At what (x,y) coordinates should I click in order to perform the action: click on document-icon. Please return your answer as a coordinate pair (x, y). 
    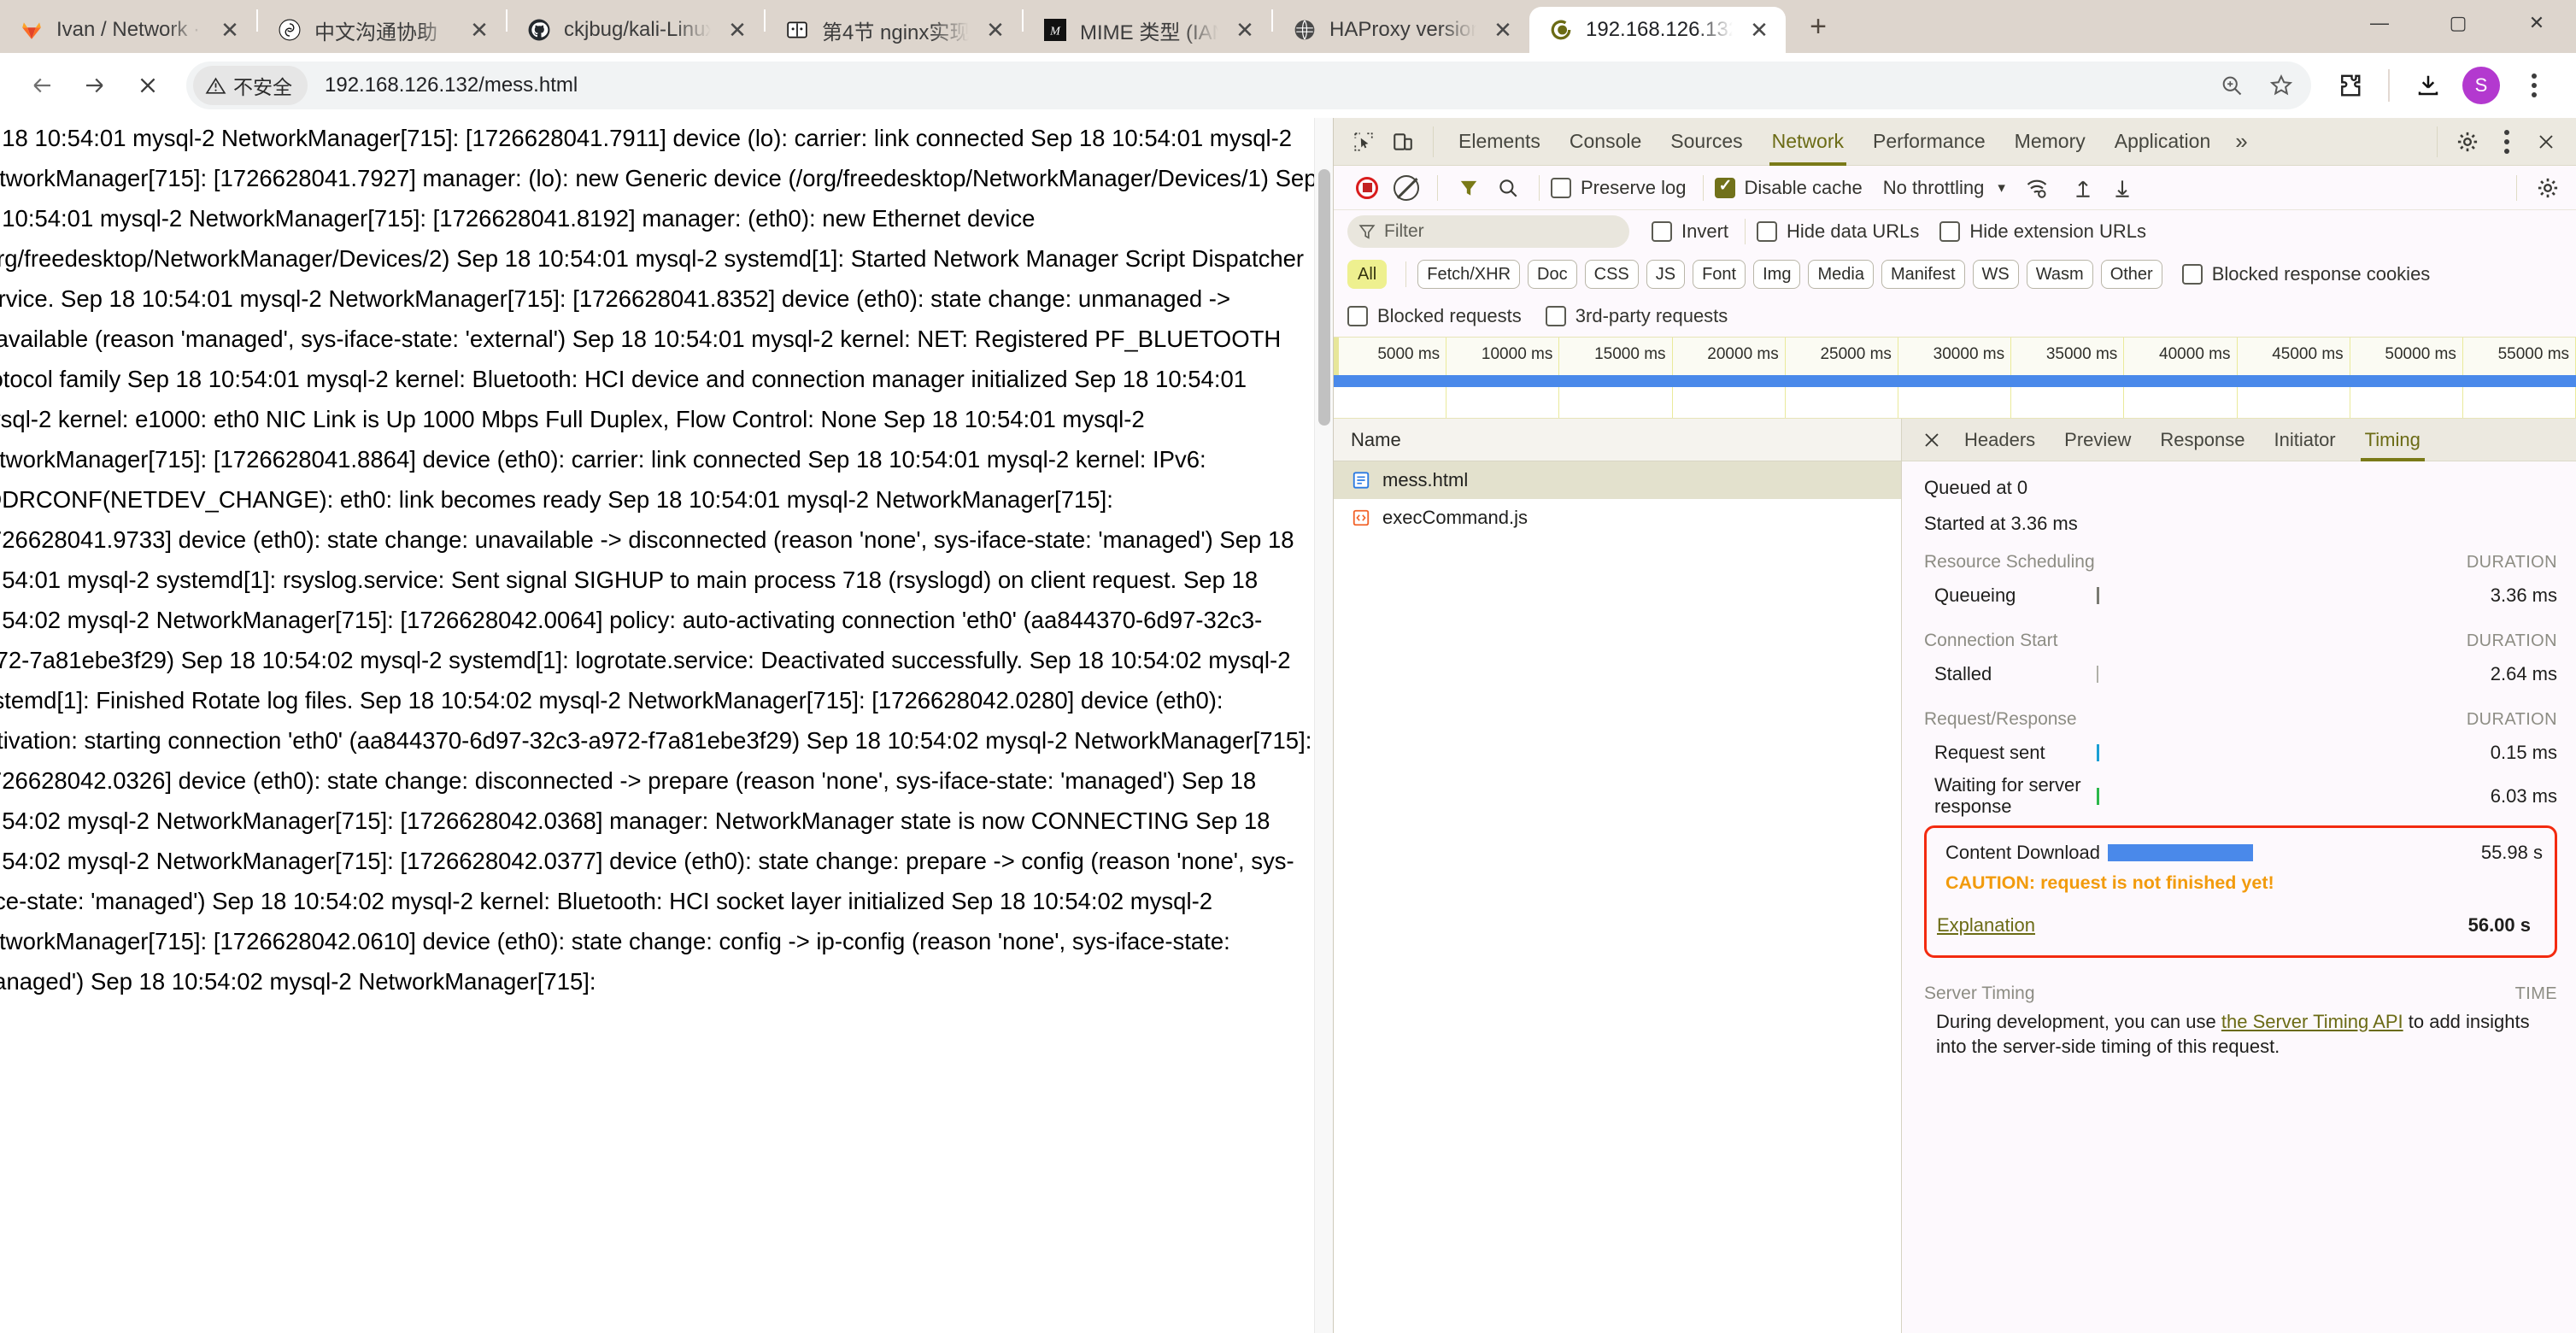
    Looking at the image, I should click on (1361, 480).